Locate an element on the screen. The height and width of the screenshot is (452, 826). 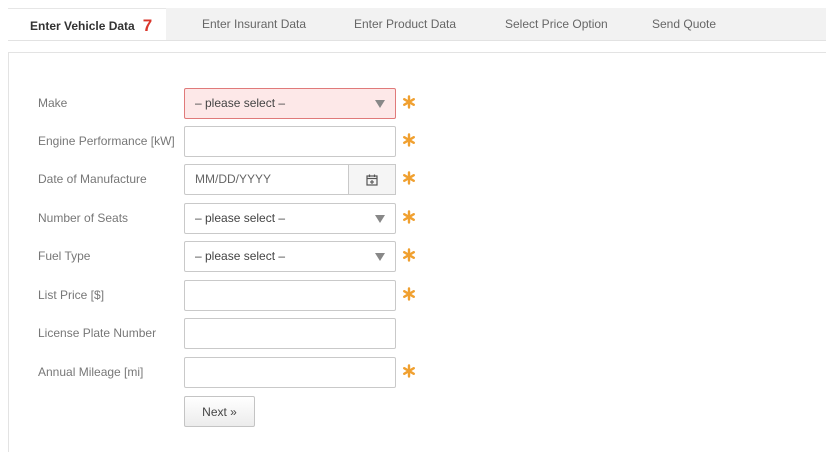
date-of-manufacture-label: Date of Manufacture is located at coordinates (92, 179).